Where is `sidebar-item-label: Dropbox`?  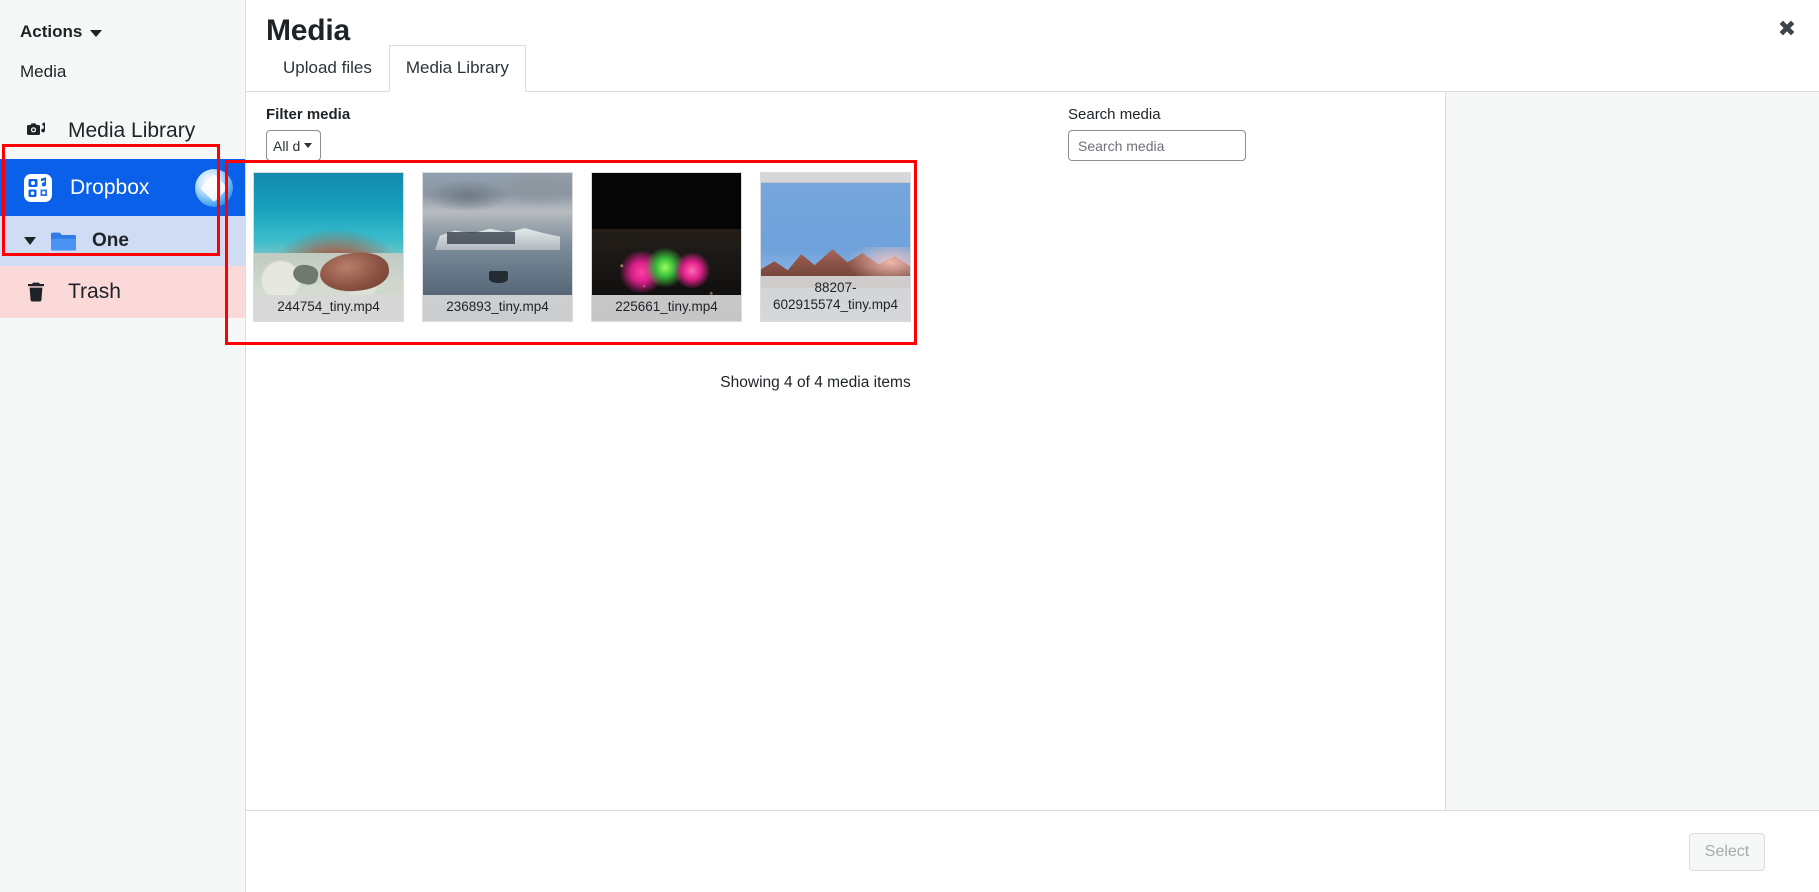 sidebar-item-label: Dropbox is located at coordinates (110, 187).